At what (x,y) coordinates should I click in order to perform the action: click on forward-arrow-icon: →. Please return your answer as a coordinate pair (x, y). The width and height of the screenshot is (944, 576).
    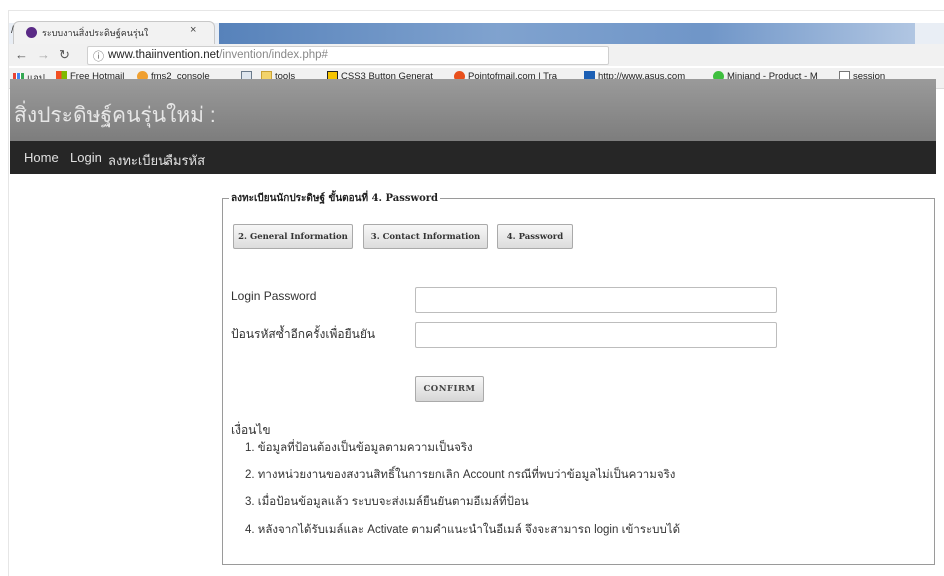
    Looking at the image, I should click on (43, 54).